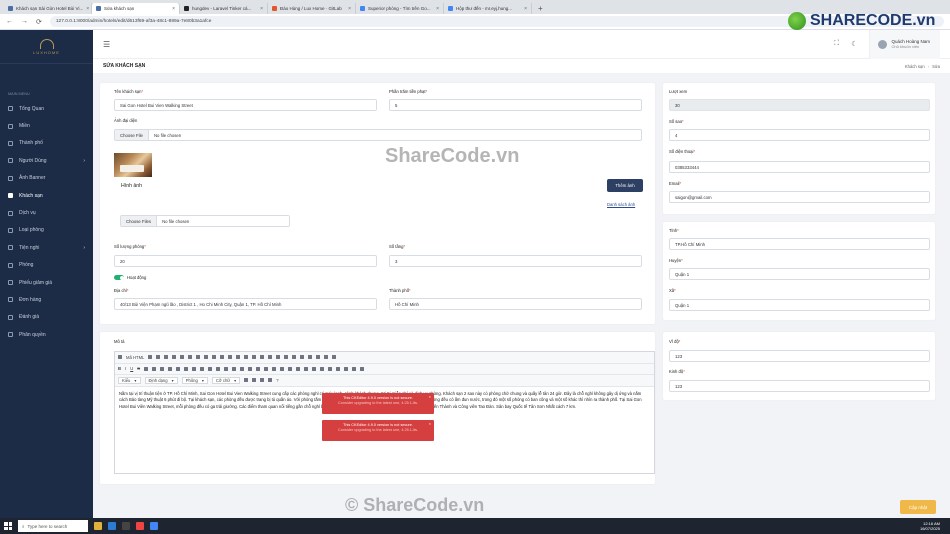 Image resolution: width=950 pixels, height=534 pixels. Describe the element at coordinates (294, 357) in the screenshot. I see `textfield-icon` at that location.